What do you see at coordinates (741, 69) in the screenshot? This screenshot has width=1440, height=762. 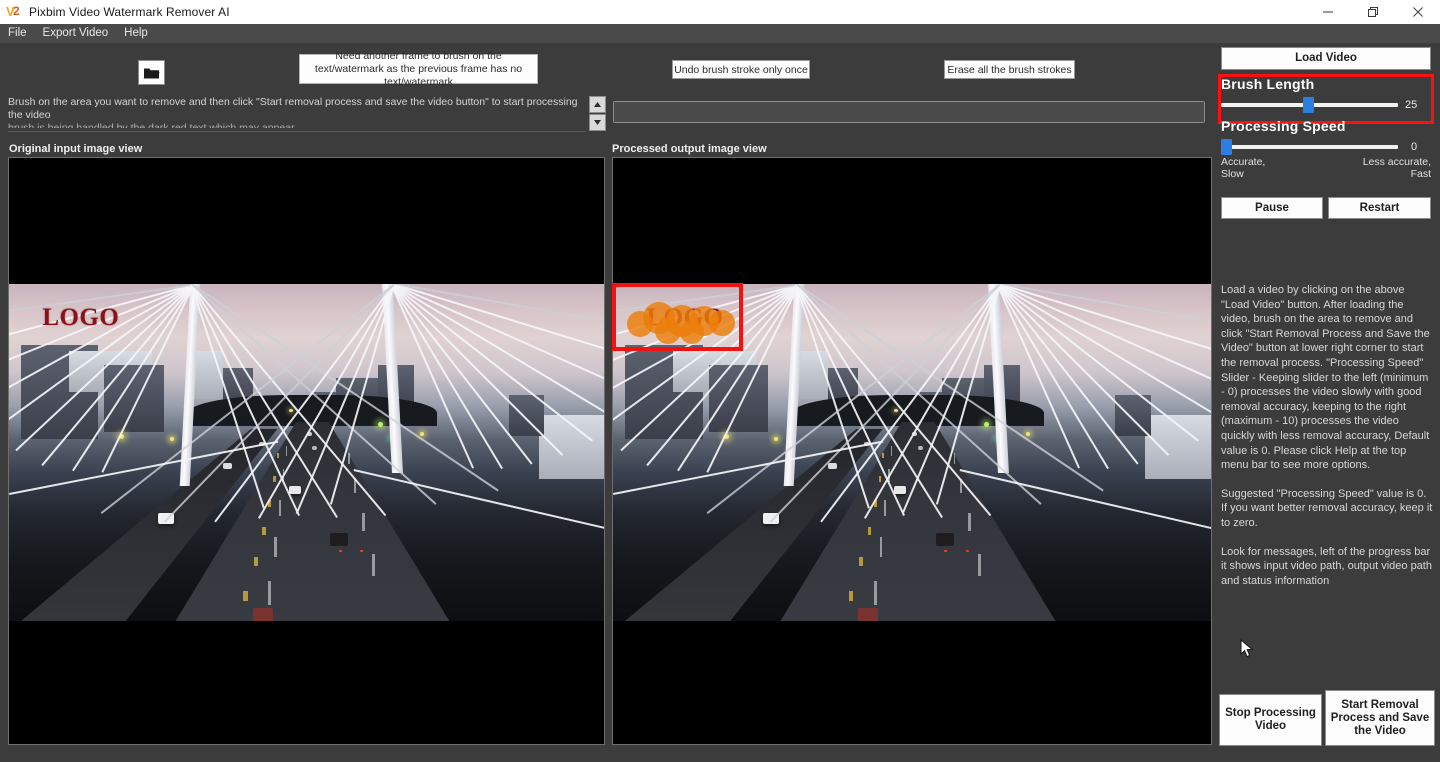 I see `undo-brush-stroke-button: Undo brush stroke only once` at bounding box center [741, 69].